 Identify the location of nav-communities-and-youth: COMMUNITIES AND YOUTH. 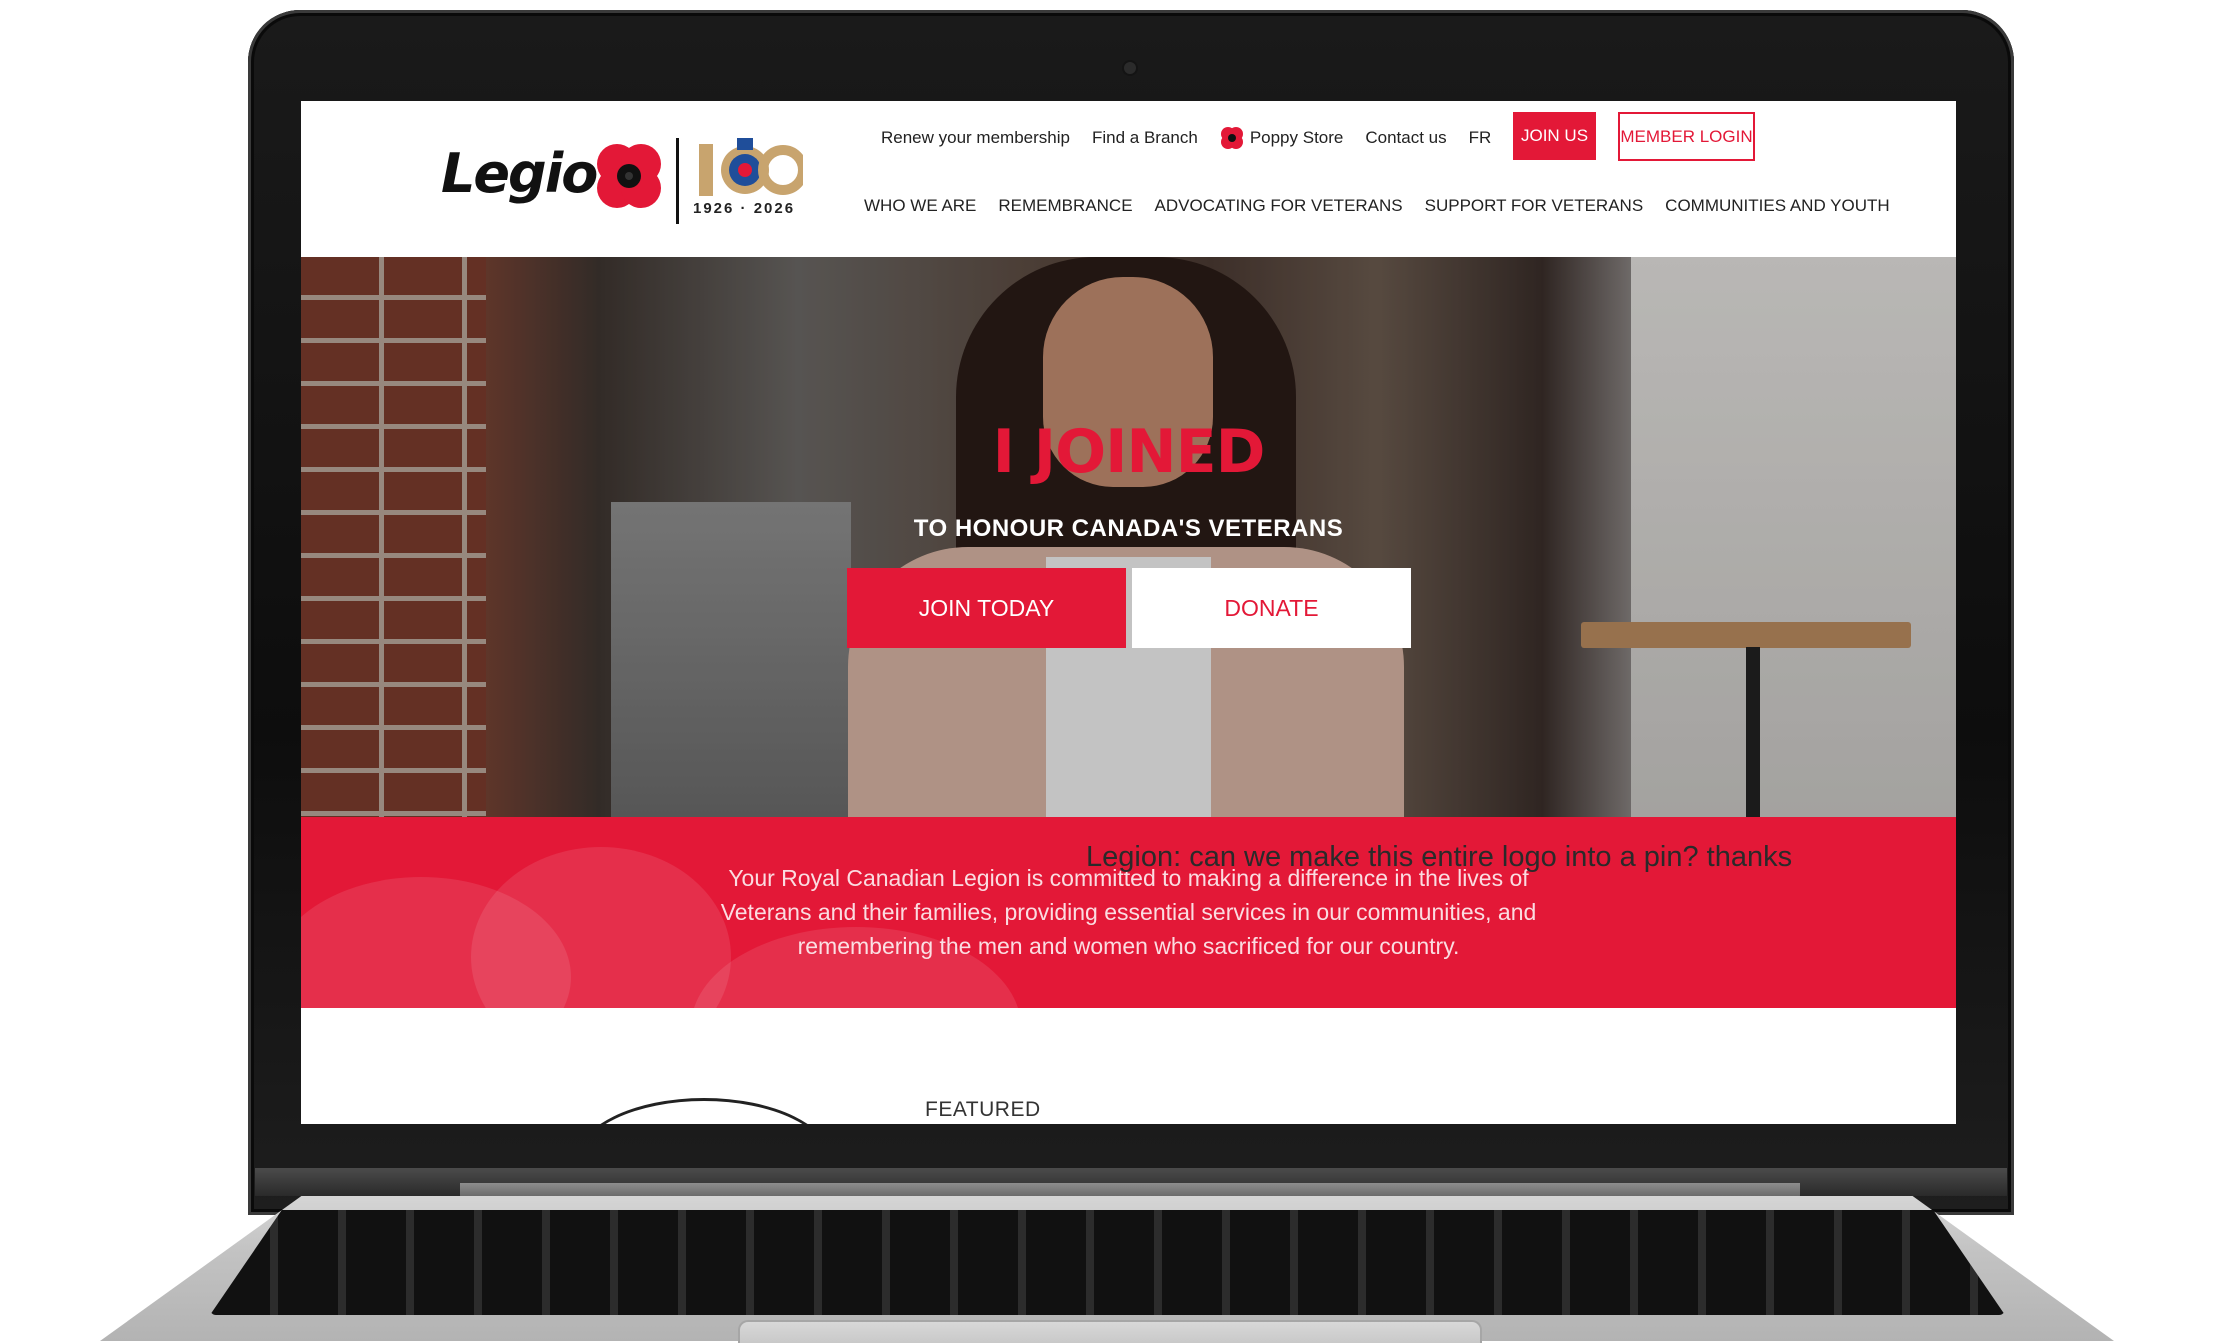
(1777, 206).